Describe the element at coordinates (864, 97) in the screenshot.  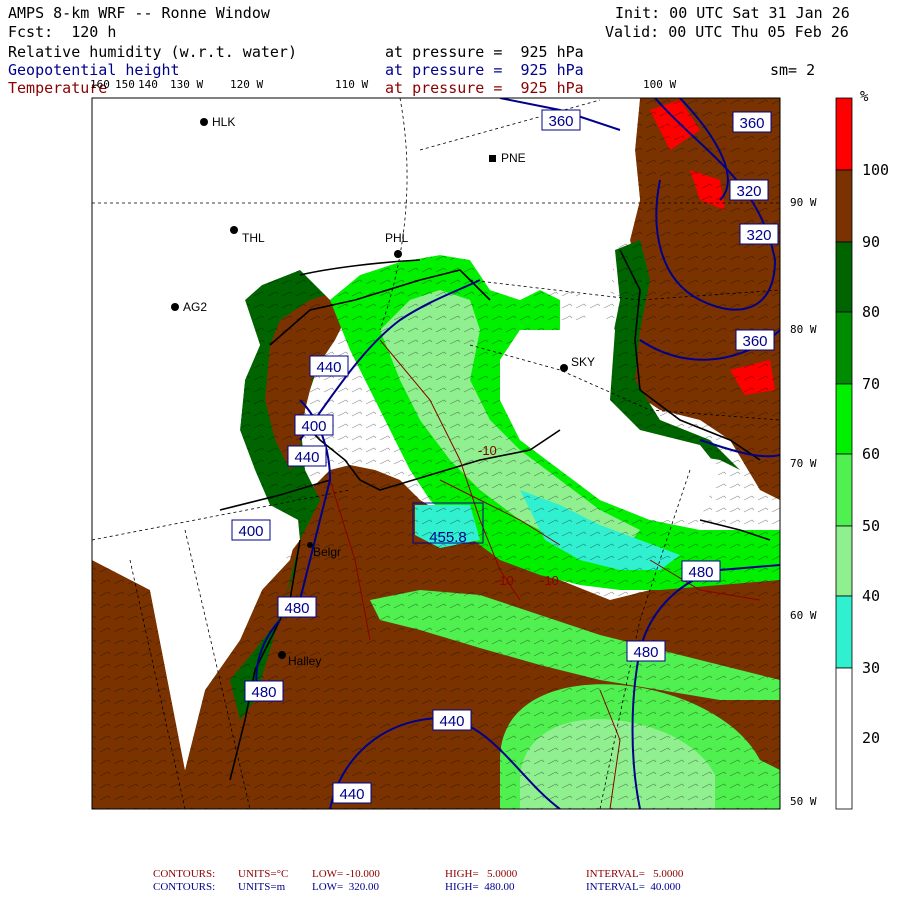
I see `colorbar-unit: %` at that location.